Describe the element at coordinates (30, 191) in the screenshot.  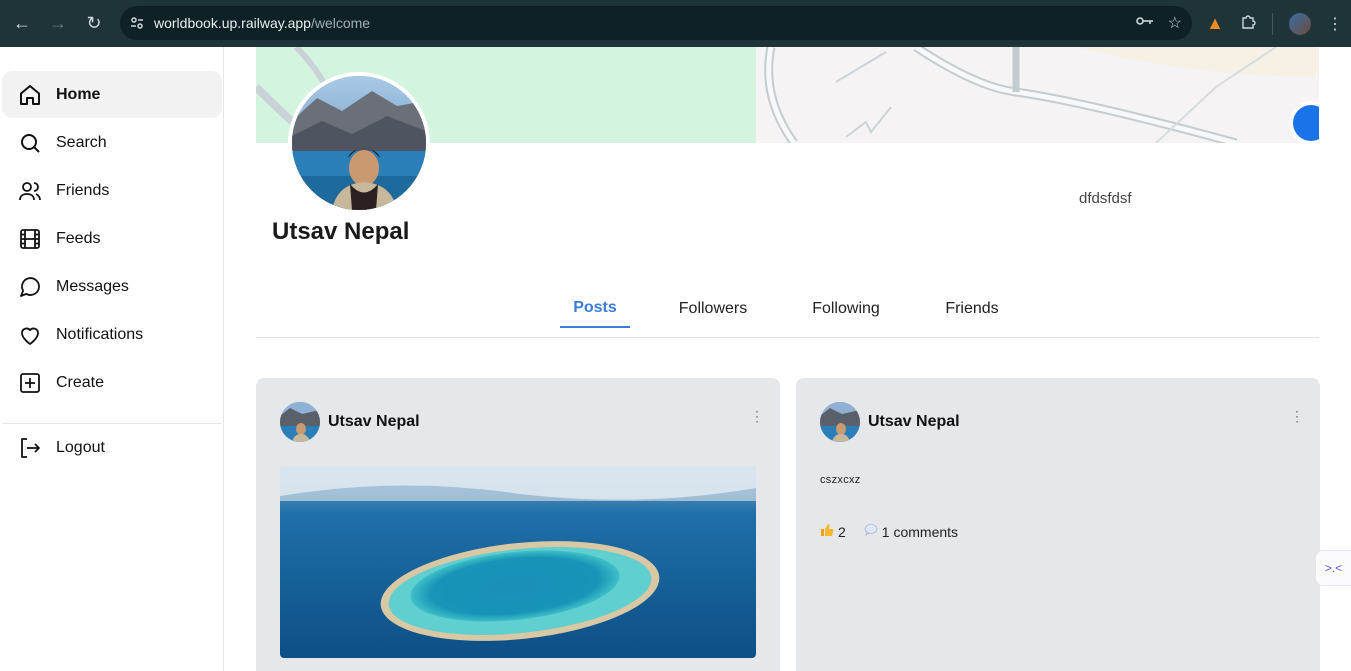
I see `users-icon` at that location.